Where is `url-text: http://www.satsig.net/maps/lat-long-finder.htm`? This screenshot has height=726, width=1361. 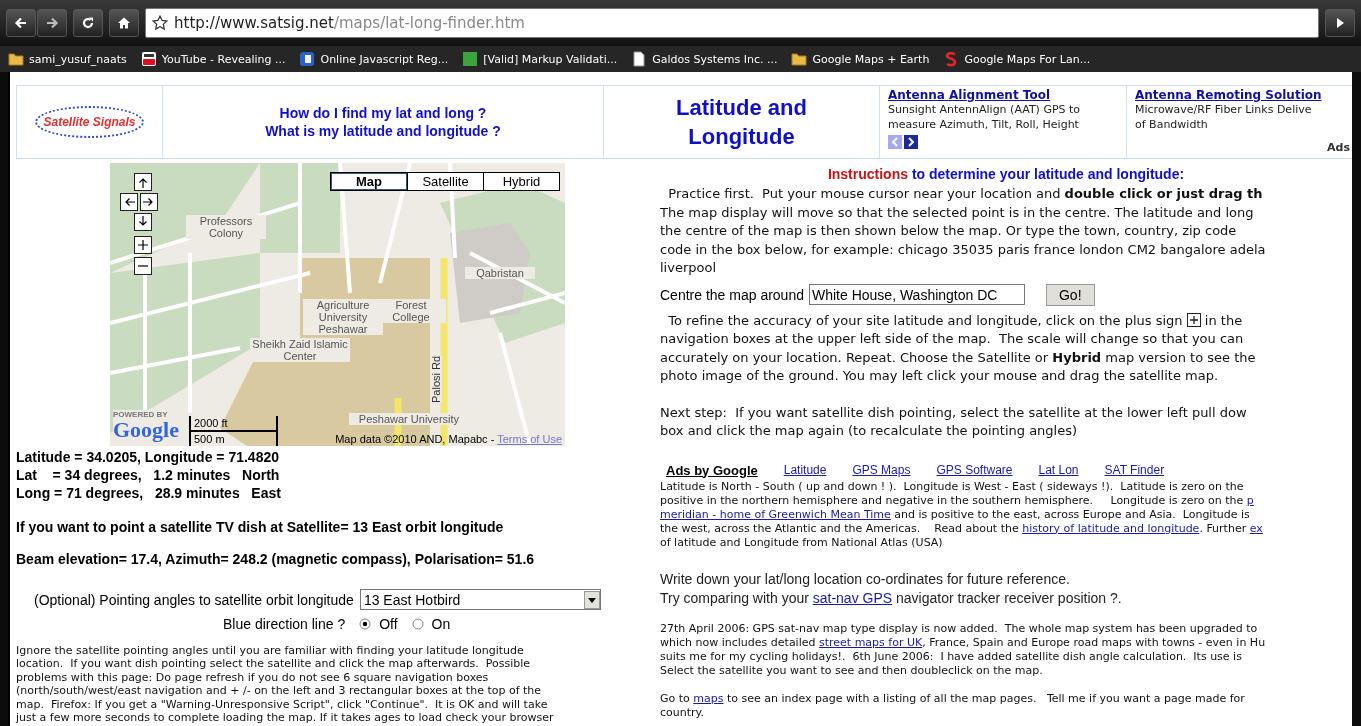 url-text: http://www.satsig.net/maps/lat-long-finder.htm is located at coordinates (349, 23).